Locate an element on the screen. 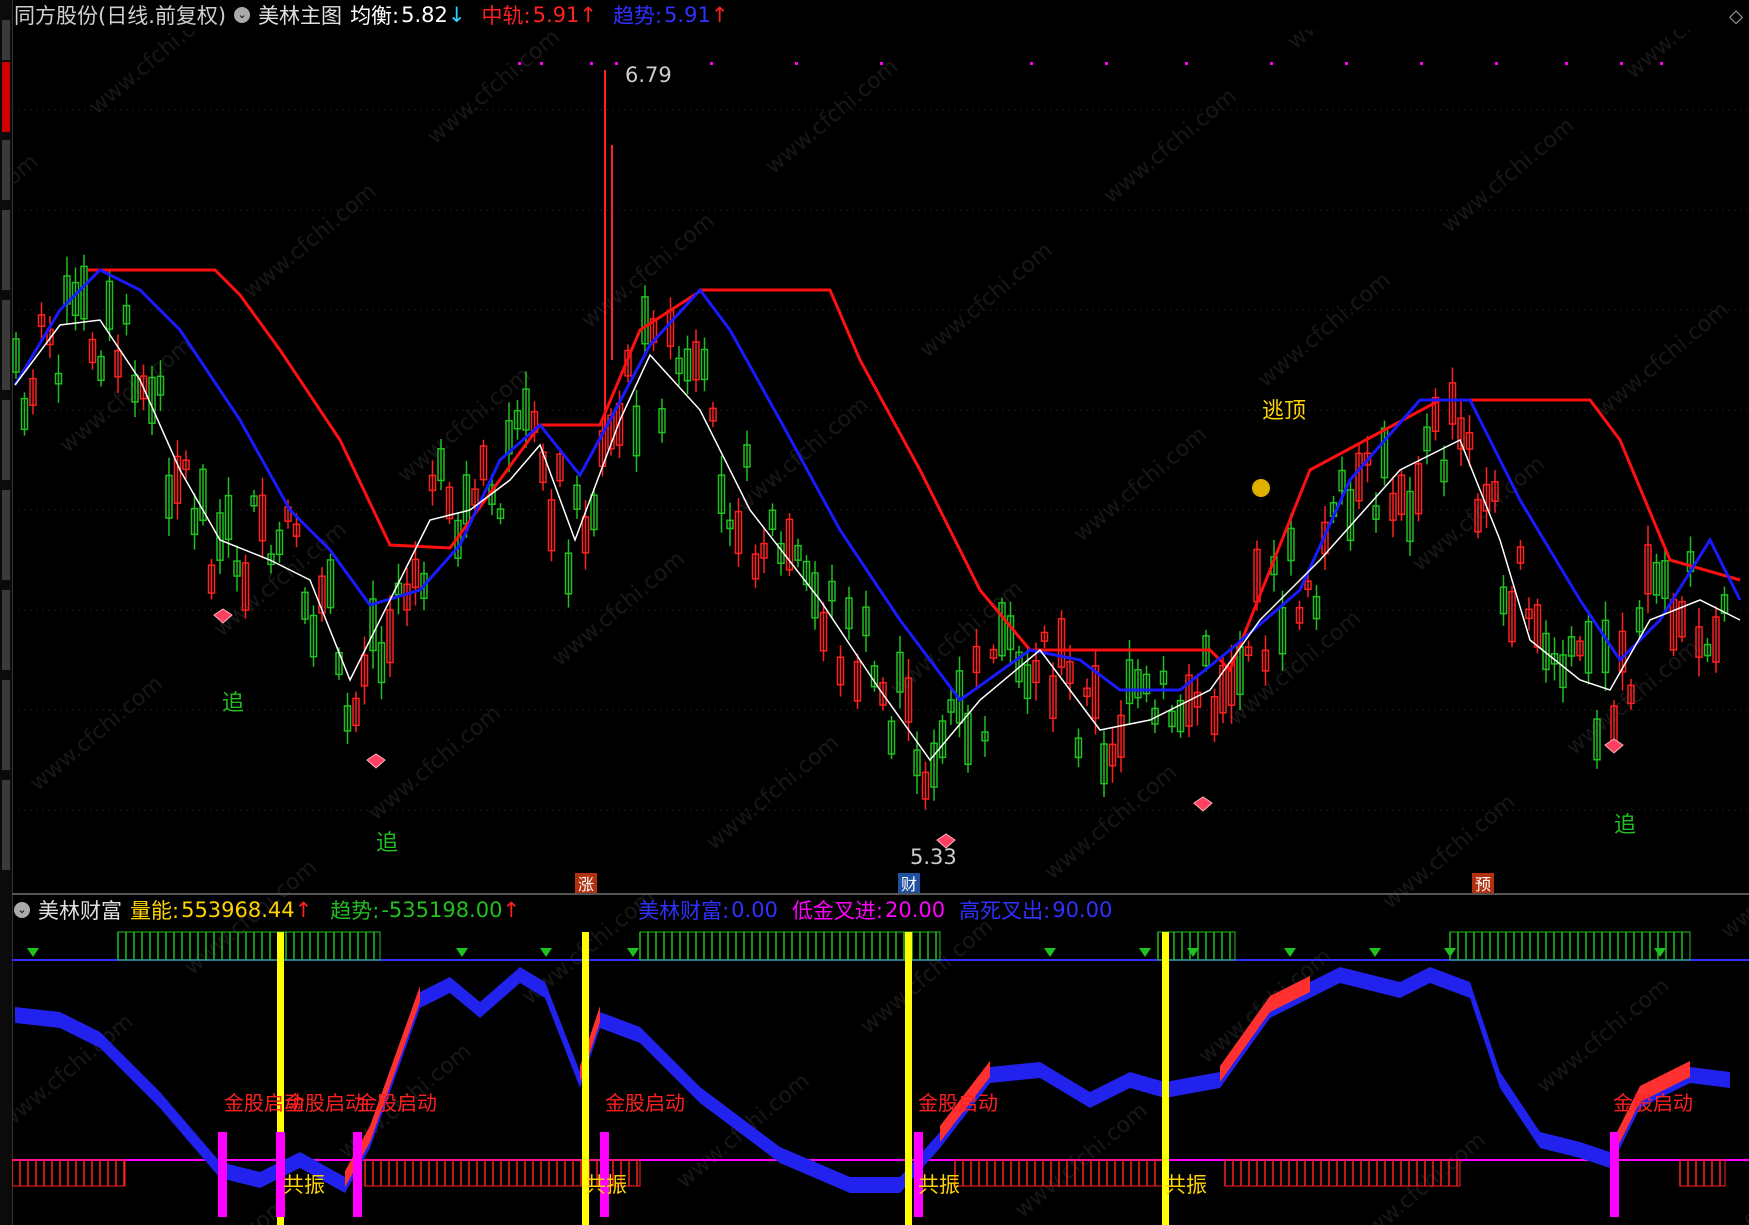 The height and width of the screenshot is (1225, 1749). balance-value: 5.82 is located at coordinates (424, 15).